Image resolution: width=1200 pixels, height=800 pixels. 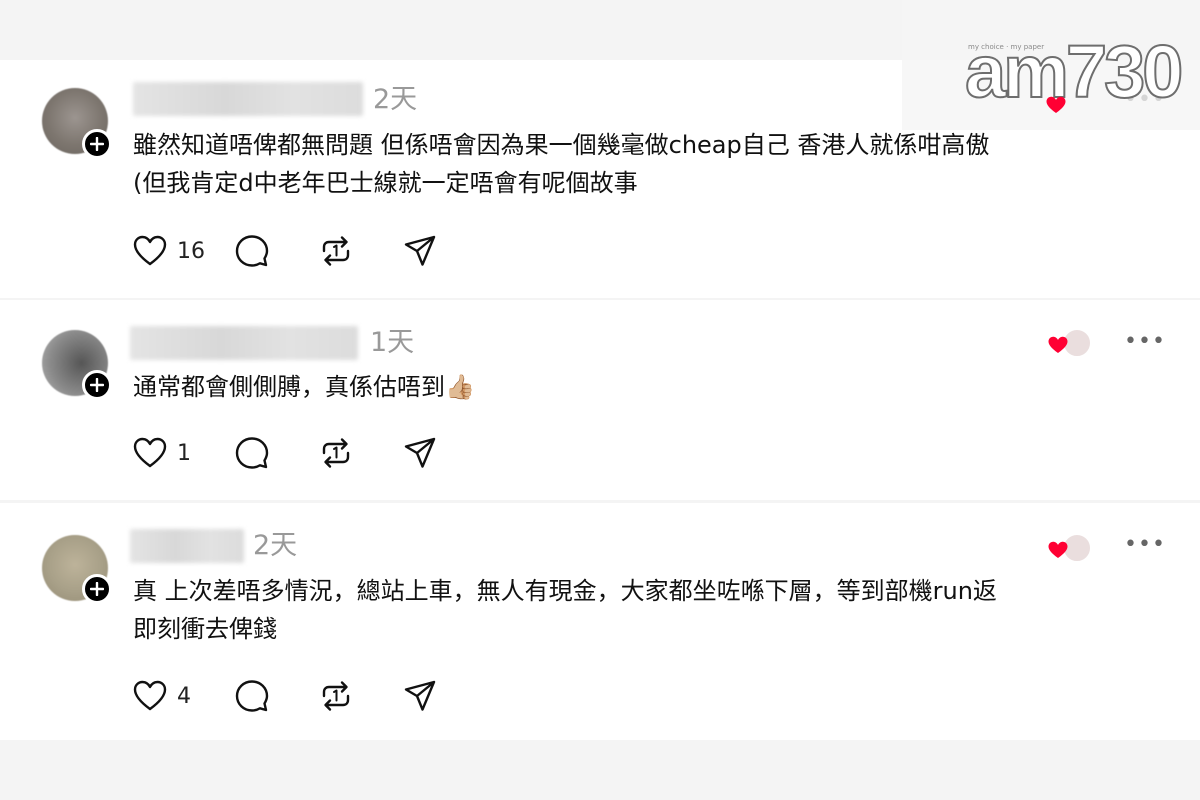 I want to click on brand-tagline: my choice · my paper, so click(x=1006, y=47).